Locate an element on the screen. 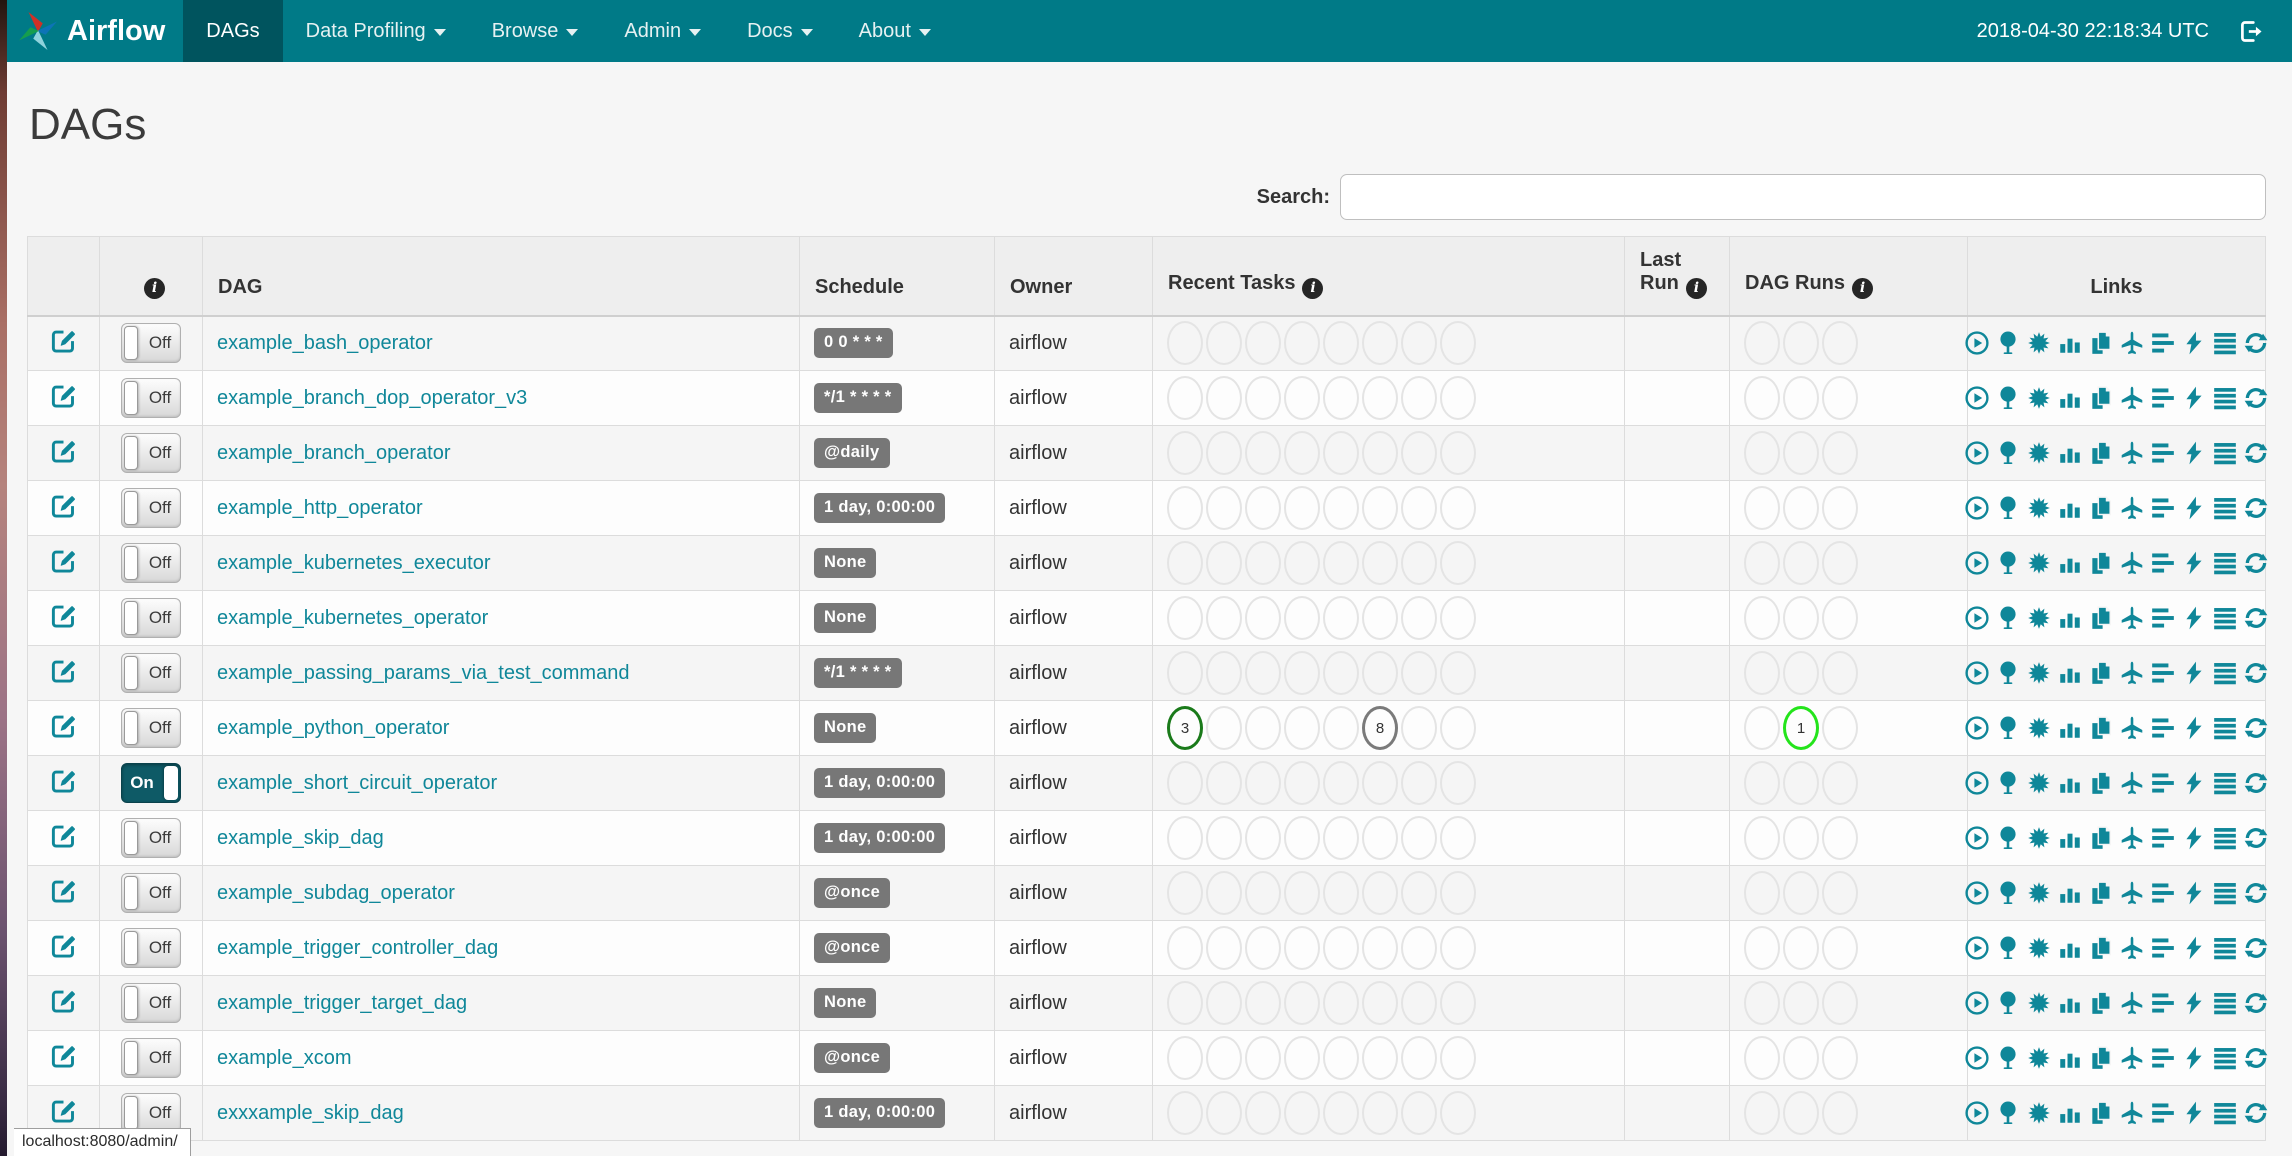 The image size is (2292, 1156). dag-name-link: example_skip_dag is located at coordinates (300, 838).